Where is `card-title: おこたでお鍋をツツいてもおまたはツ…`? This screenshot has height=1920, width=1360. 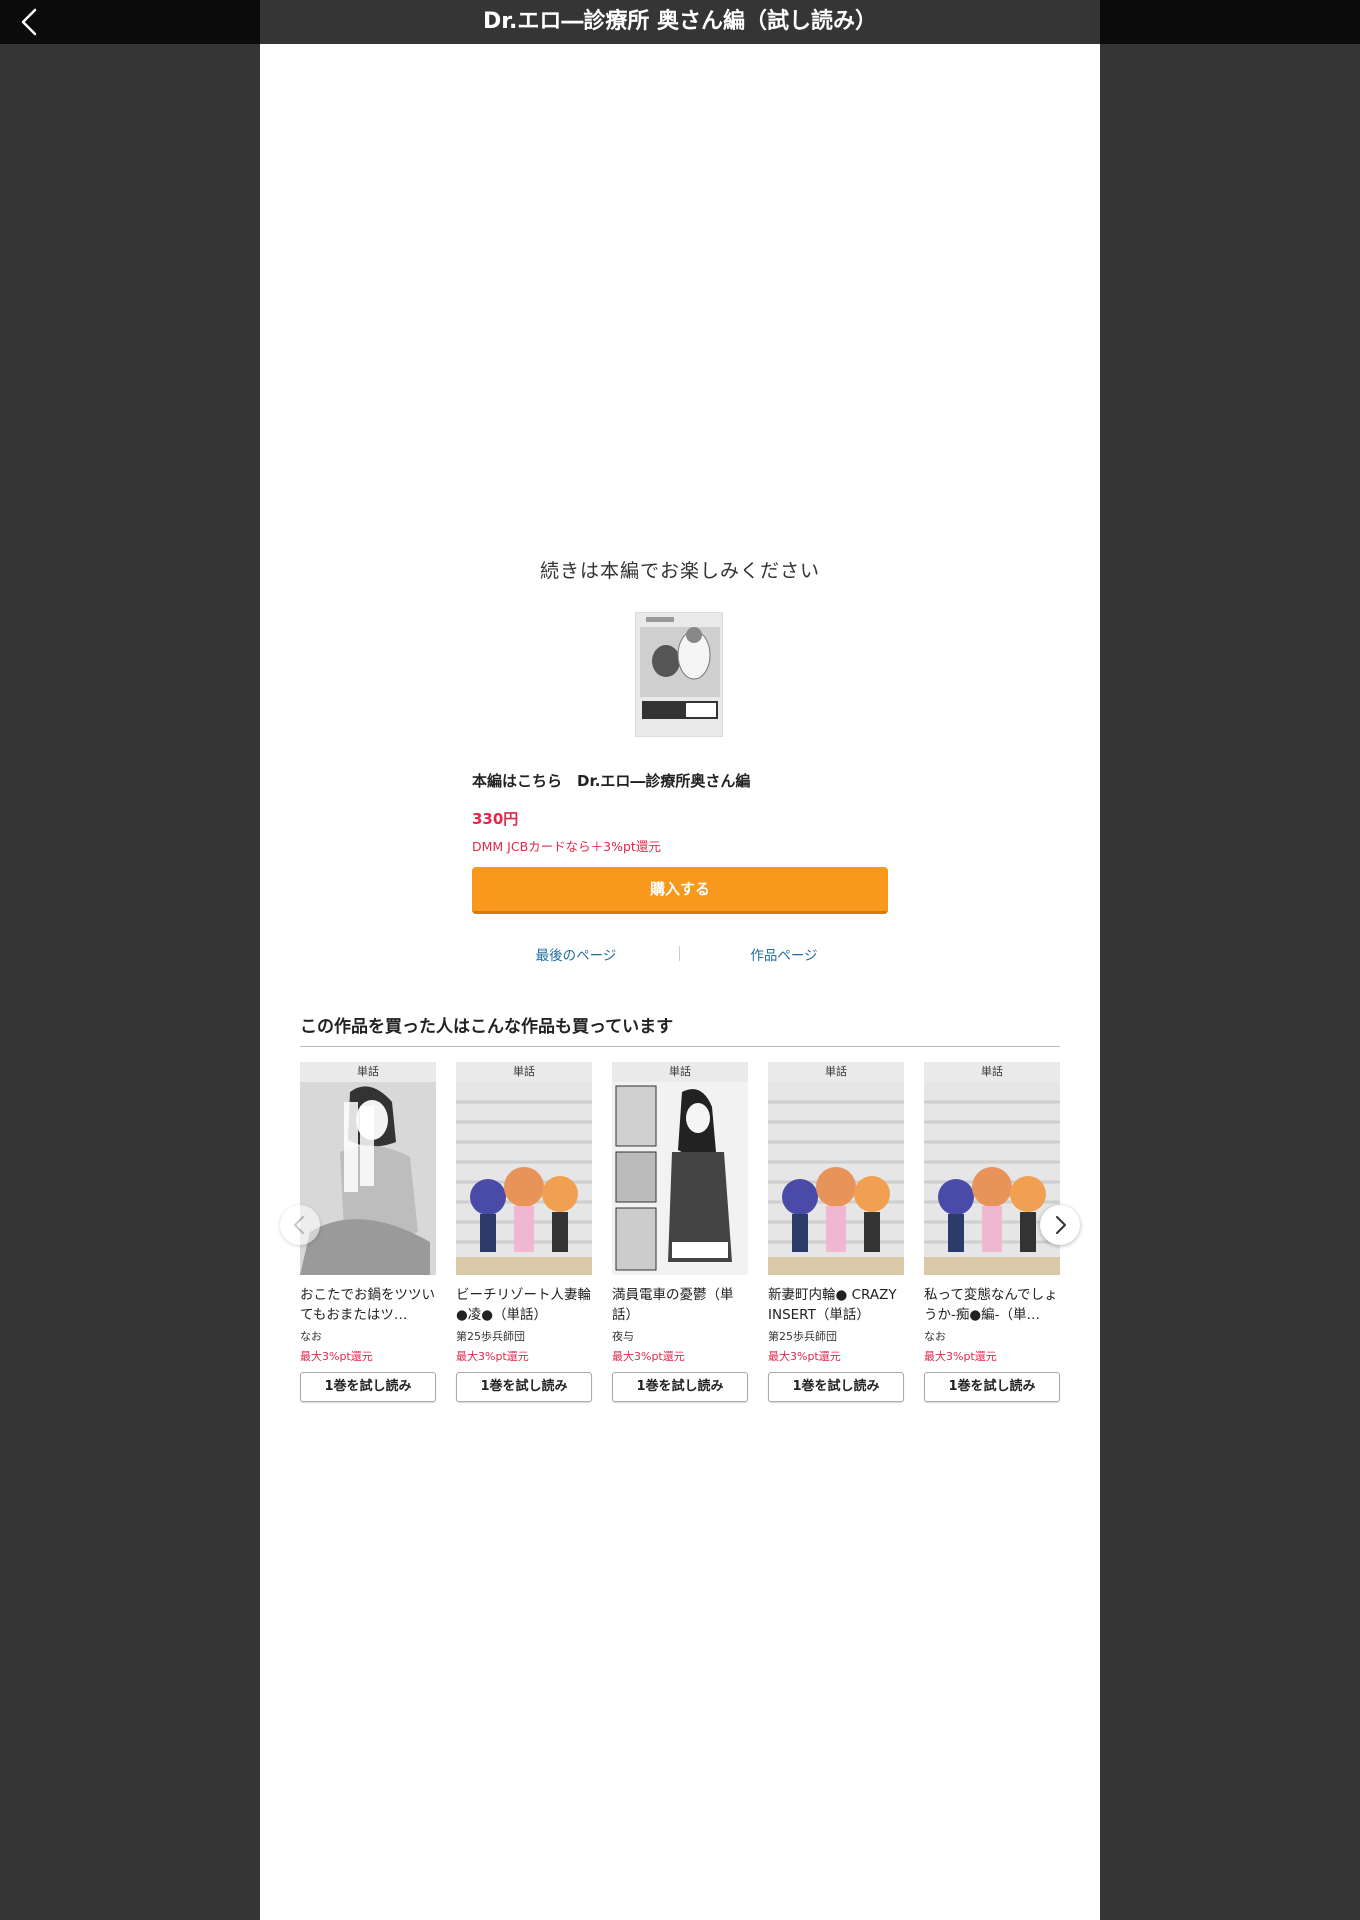 card-title: おこたでお鍋をツツいてもおまたはツ… is located at coordinates (368, 1305).